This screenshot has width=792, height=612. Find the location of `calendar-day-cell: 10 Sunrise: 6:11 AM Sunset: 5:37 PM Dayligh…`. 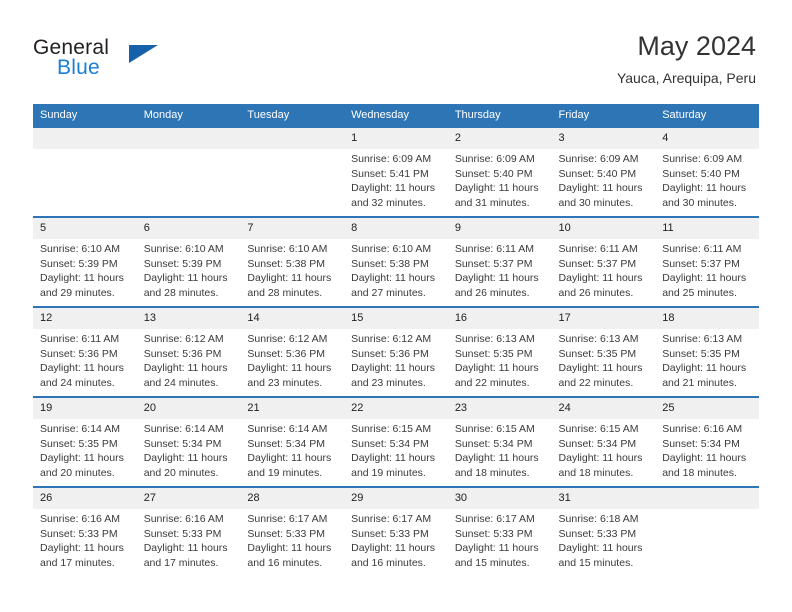

calendar-day-cell: 10 Sunrise: 6:11 AM Sunset: 5:37 PM Dayligh… is located at coordinates (603, 261).